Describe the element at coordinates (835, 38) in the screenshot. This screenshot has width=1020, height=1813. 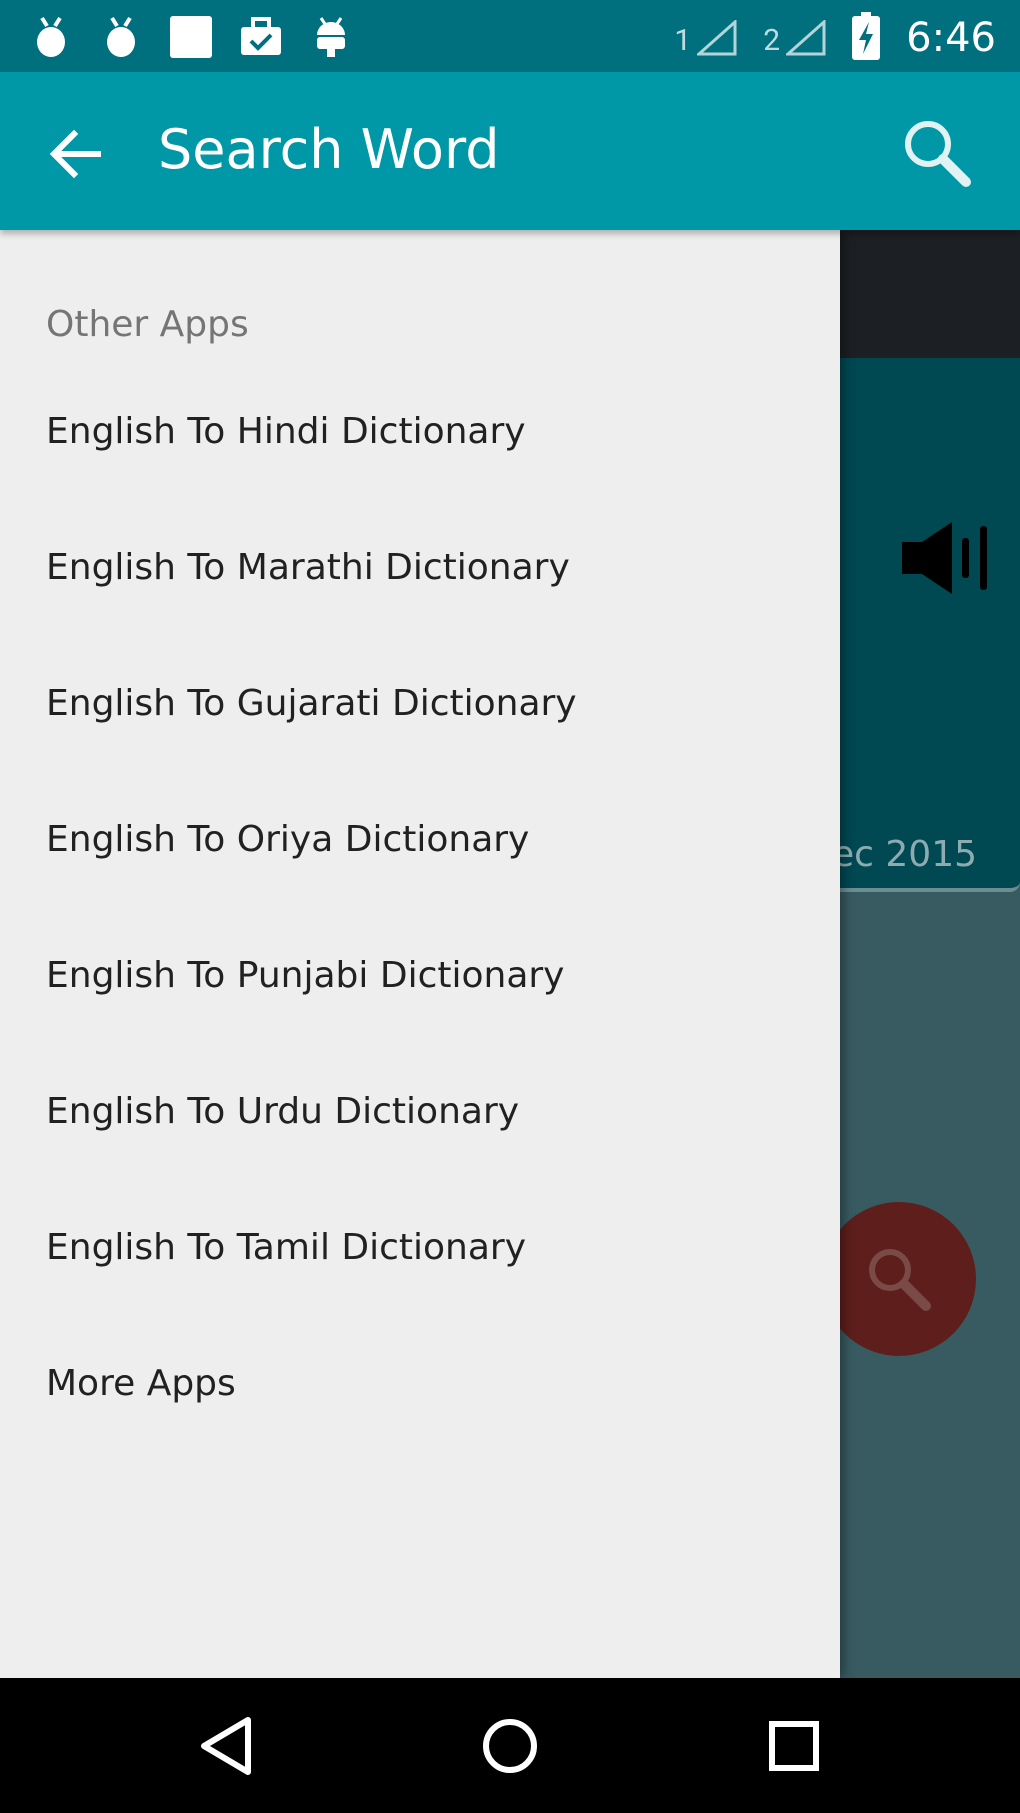
I see `status-indicators: 1 2 6:46` at that location.